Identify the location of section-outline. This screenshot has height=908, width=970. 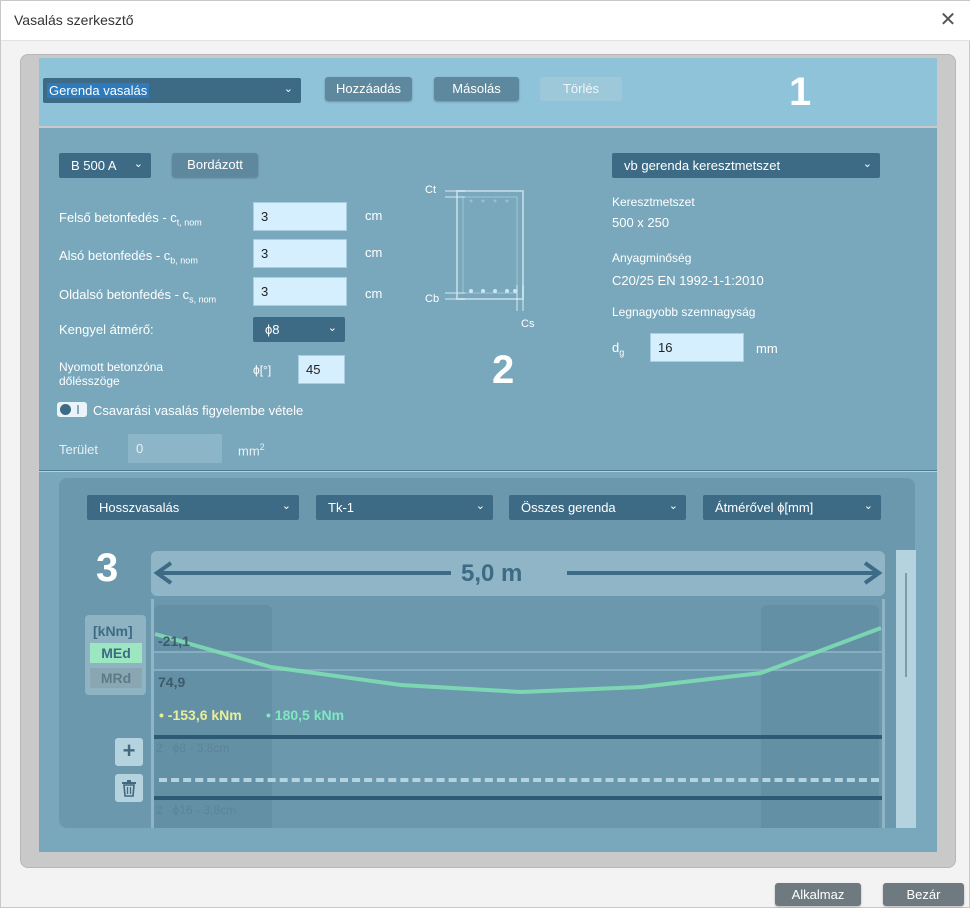
(490, 245).